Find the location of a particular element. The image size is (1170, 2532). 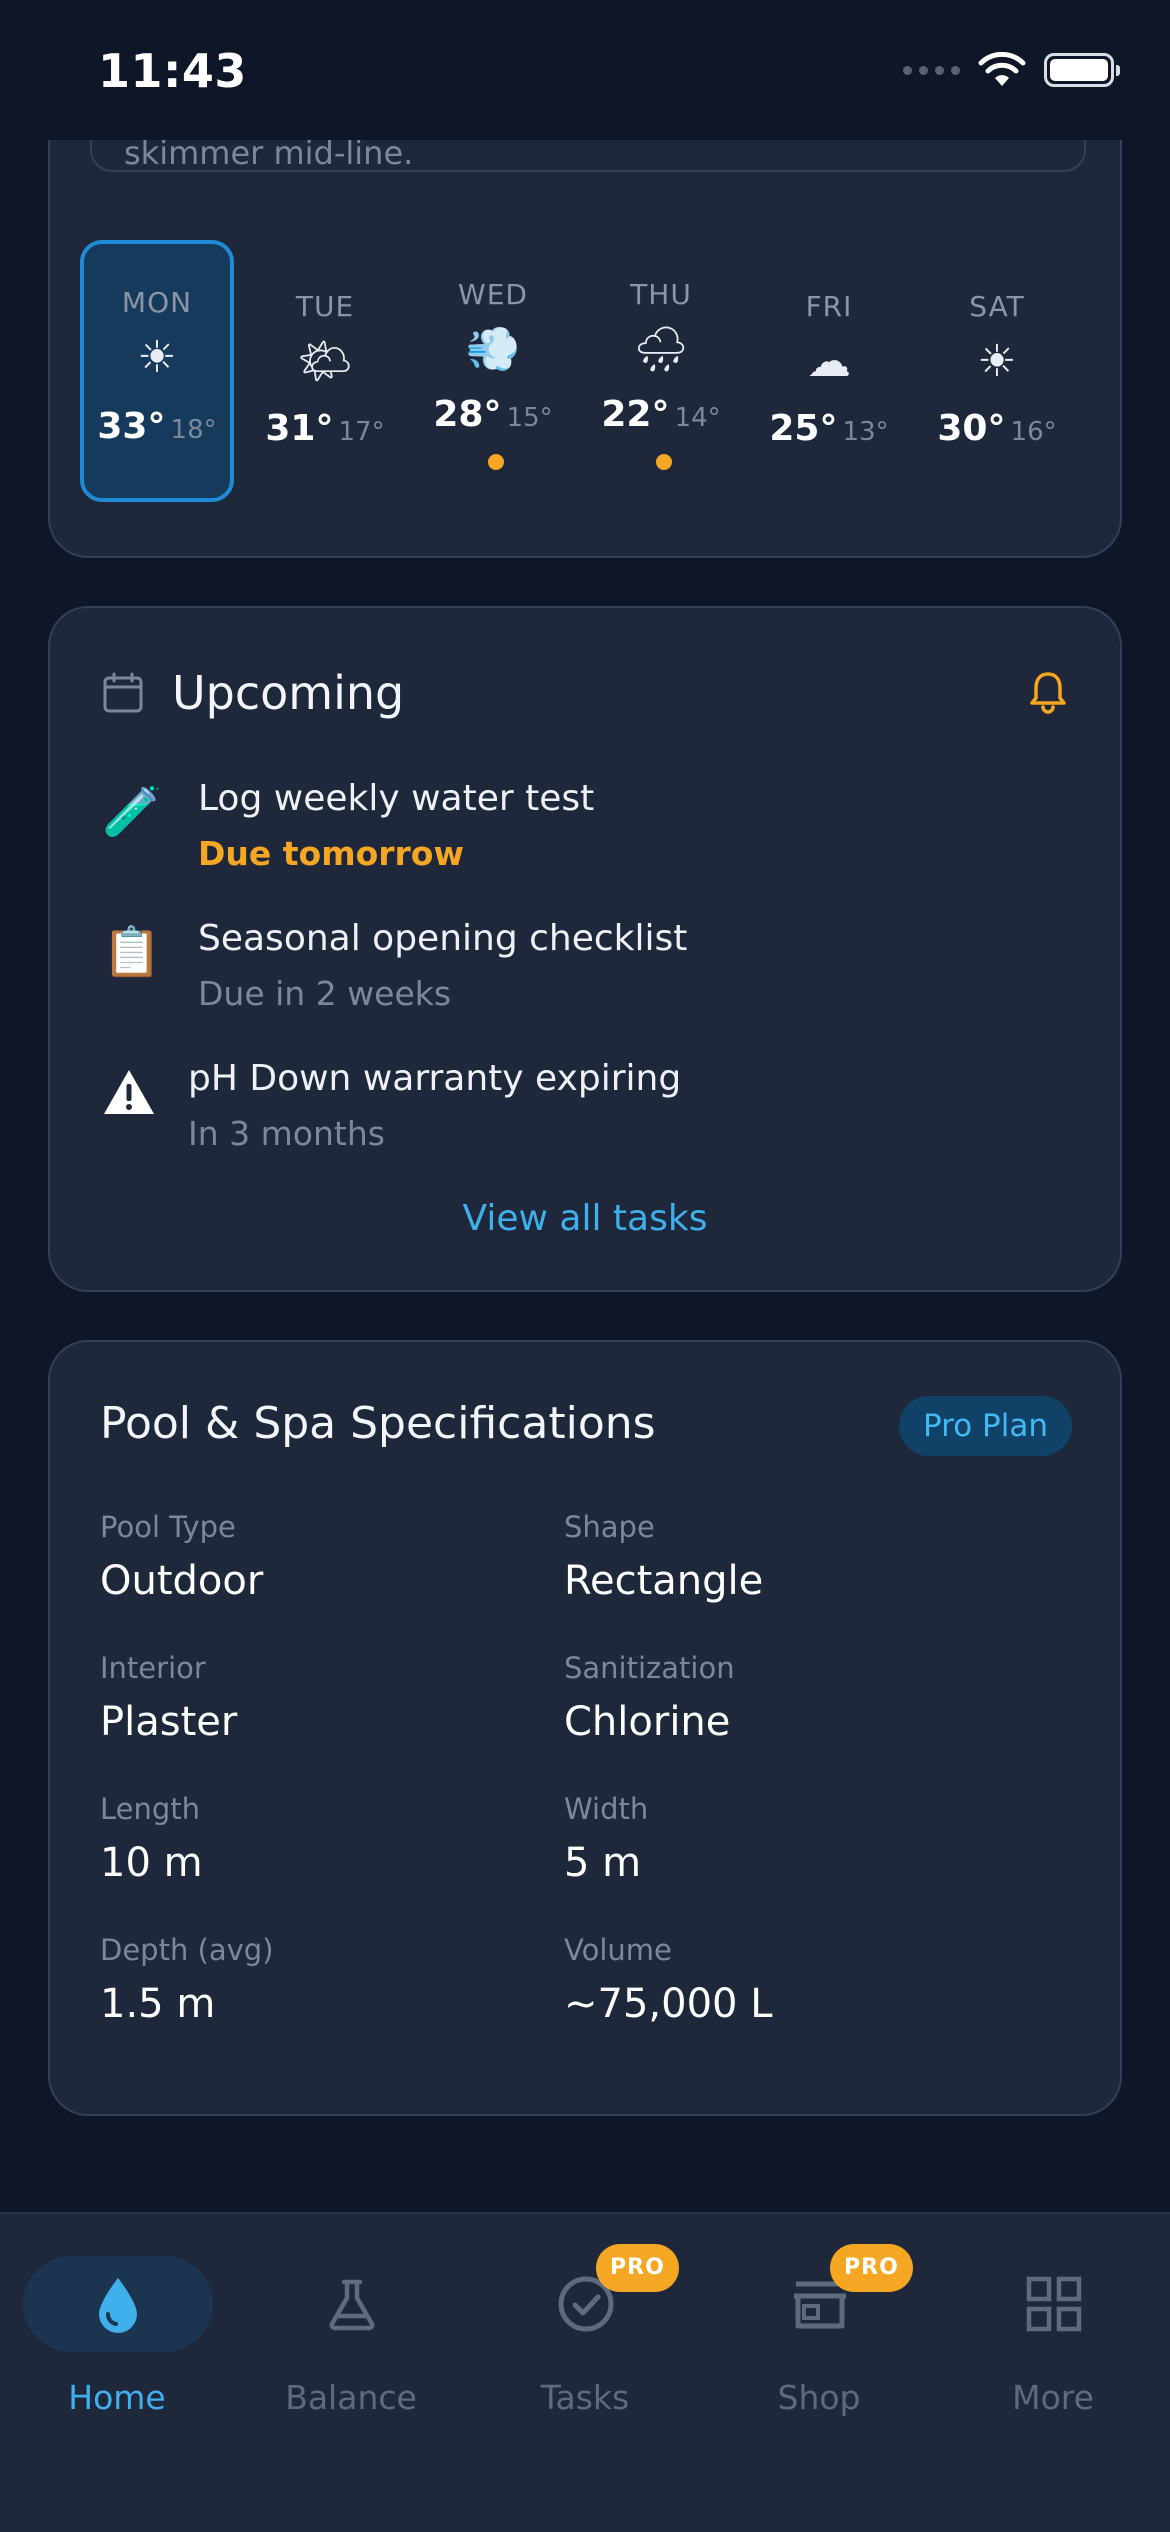

day-temps: 22° 14° is located at coordinates (661, 414).